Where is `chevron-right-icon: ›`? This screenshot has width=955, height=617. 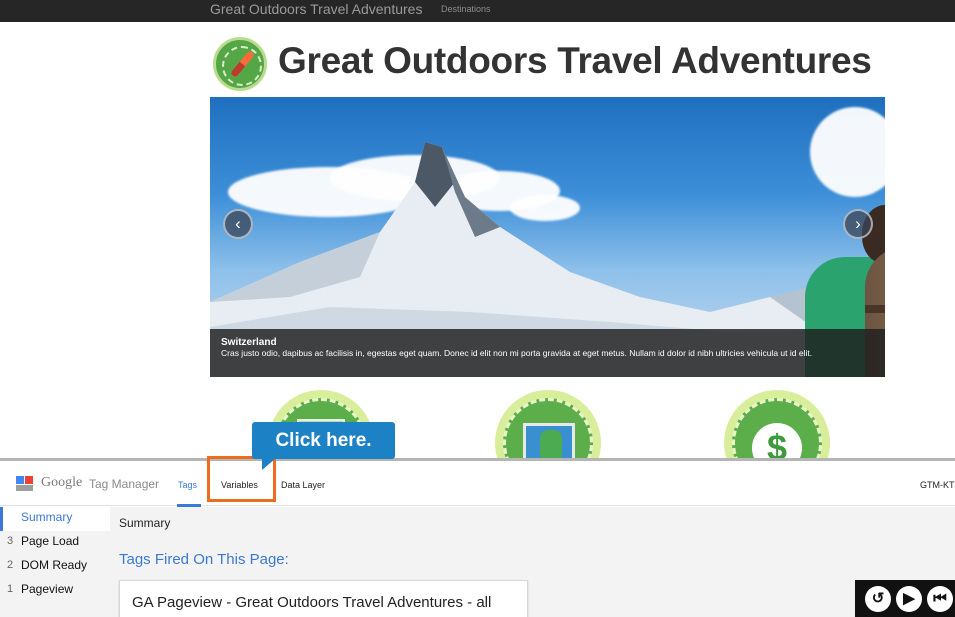 chevron-right-icon: › is located at coordinates (858, 223).